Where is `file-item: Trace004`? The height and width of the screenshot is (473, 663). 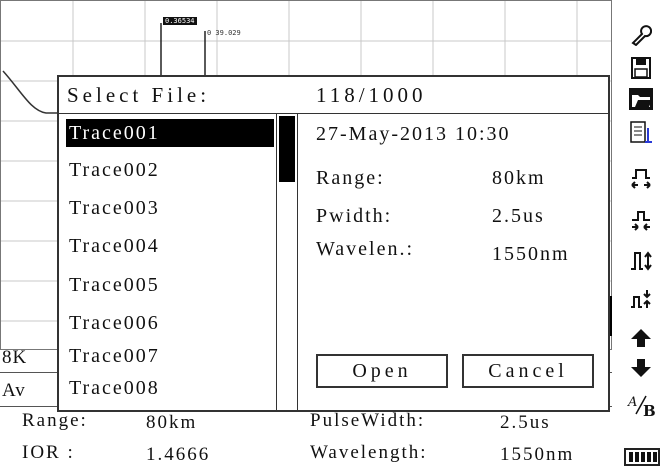
file-item: Trace004 is located at coordinates (170, 246).